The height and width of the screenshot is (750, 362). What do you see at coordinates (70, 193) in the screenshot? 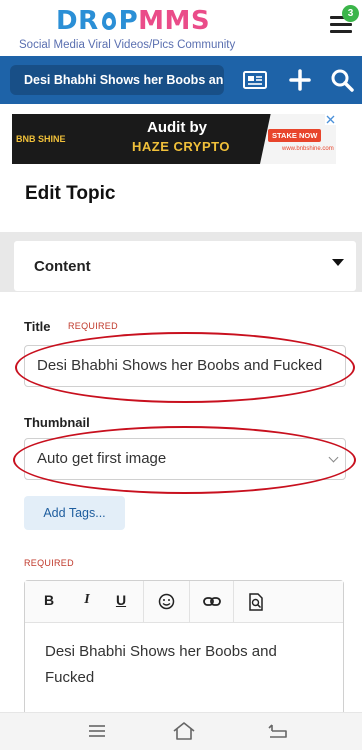
I see `page-title: Edit Topic` at bounding box center [70, 193].